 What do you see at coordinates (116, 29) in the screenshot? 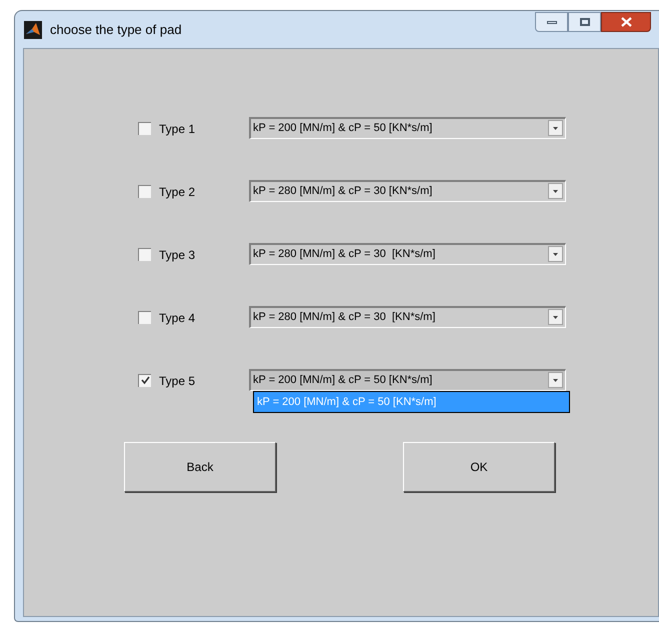
I see `window-title: choose the type of pad` at bounding box center [116, 29].